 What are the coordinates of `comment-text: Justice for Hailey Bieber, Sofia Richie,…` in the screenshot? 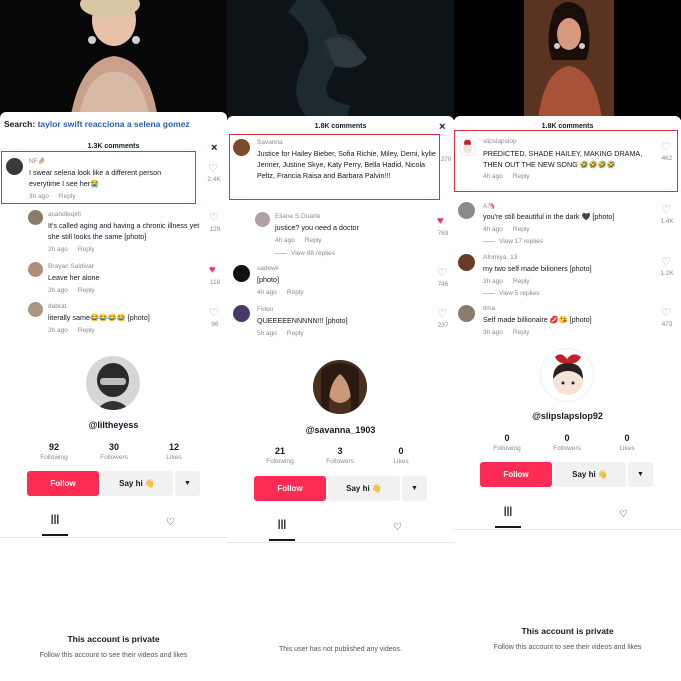 It's located at (346, 164).